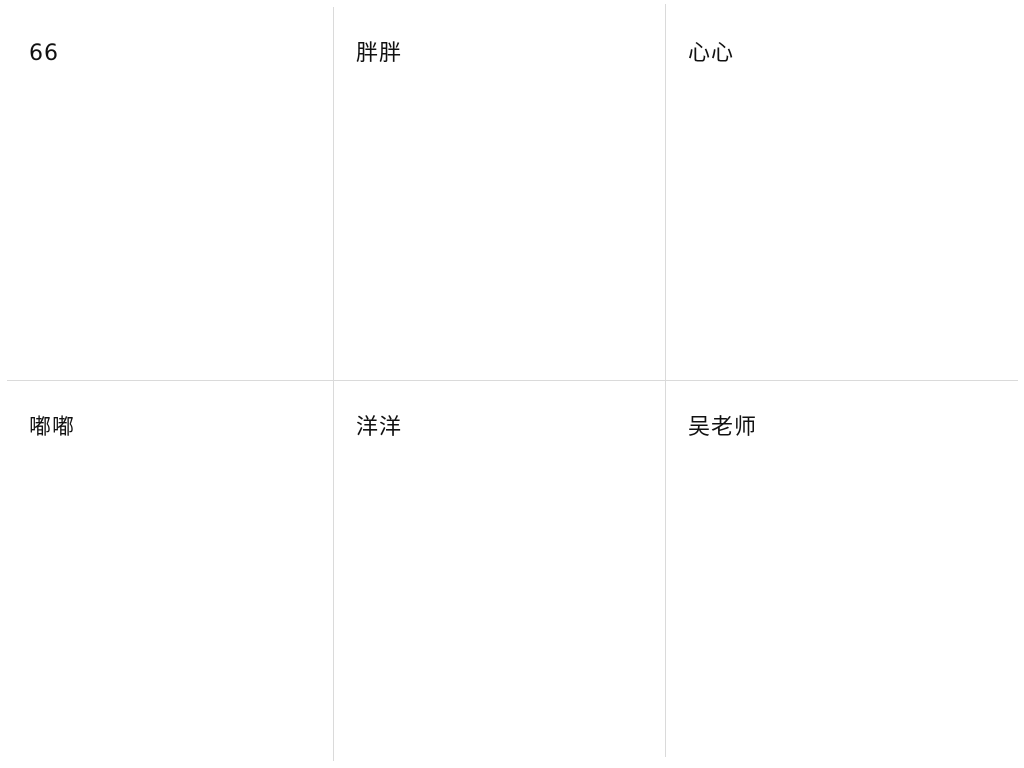 The image size is (1024, 768). What do you see at coordinates (379, 53) in the screenshot?
I see `participant-name: 胖胖` at bounding box center [379, 53].